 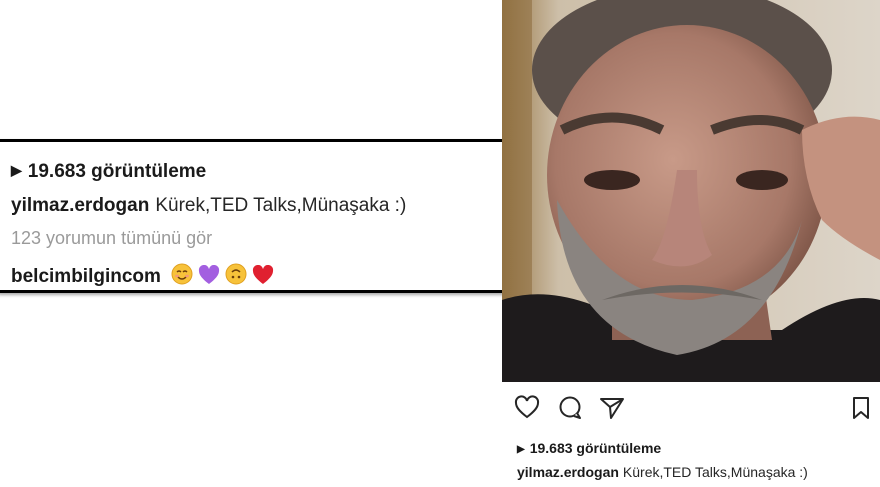 I want to click on post-view-count-text: 19.683 görüntüleme, so click(x=595, y=448).